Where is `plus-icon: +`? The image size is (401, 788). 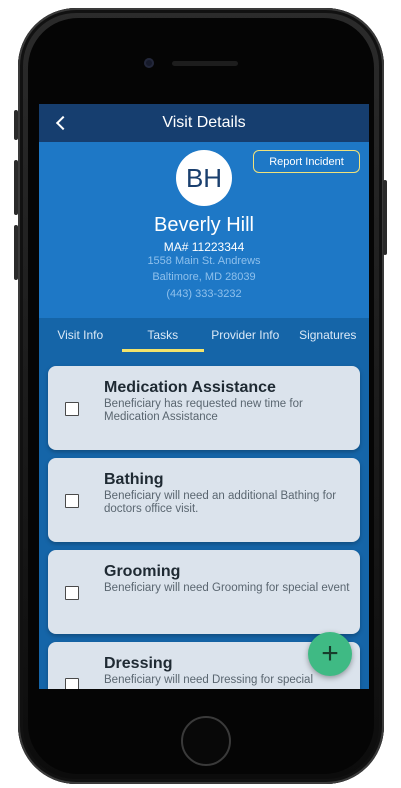 plus-icon: + is located at coordinates (330, 653).